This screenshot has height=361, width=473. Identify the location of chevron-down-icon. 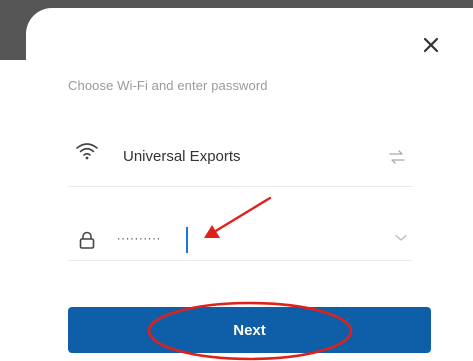
(401, 238).